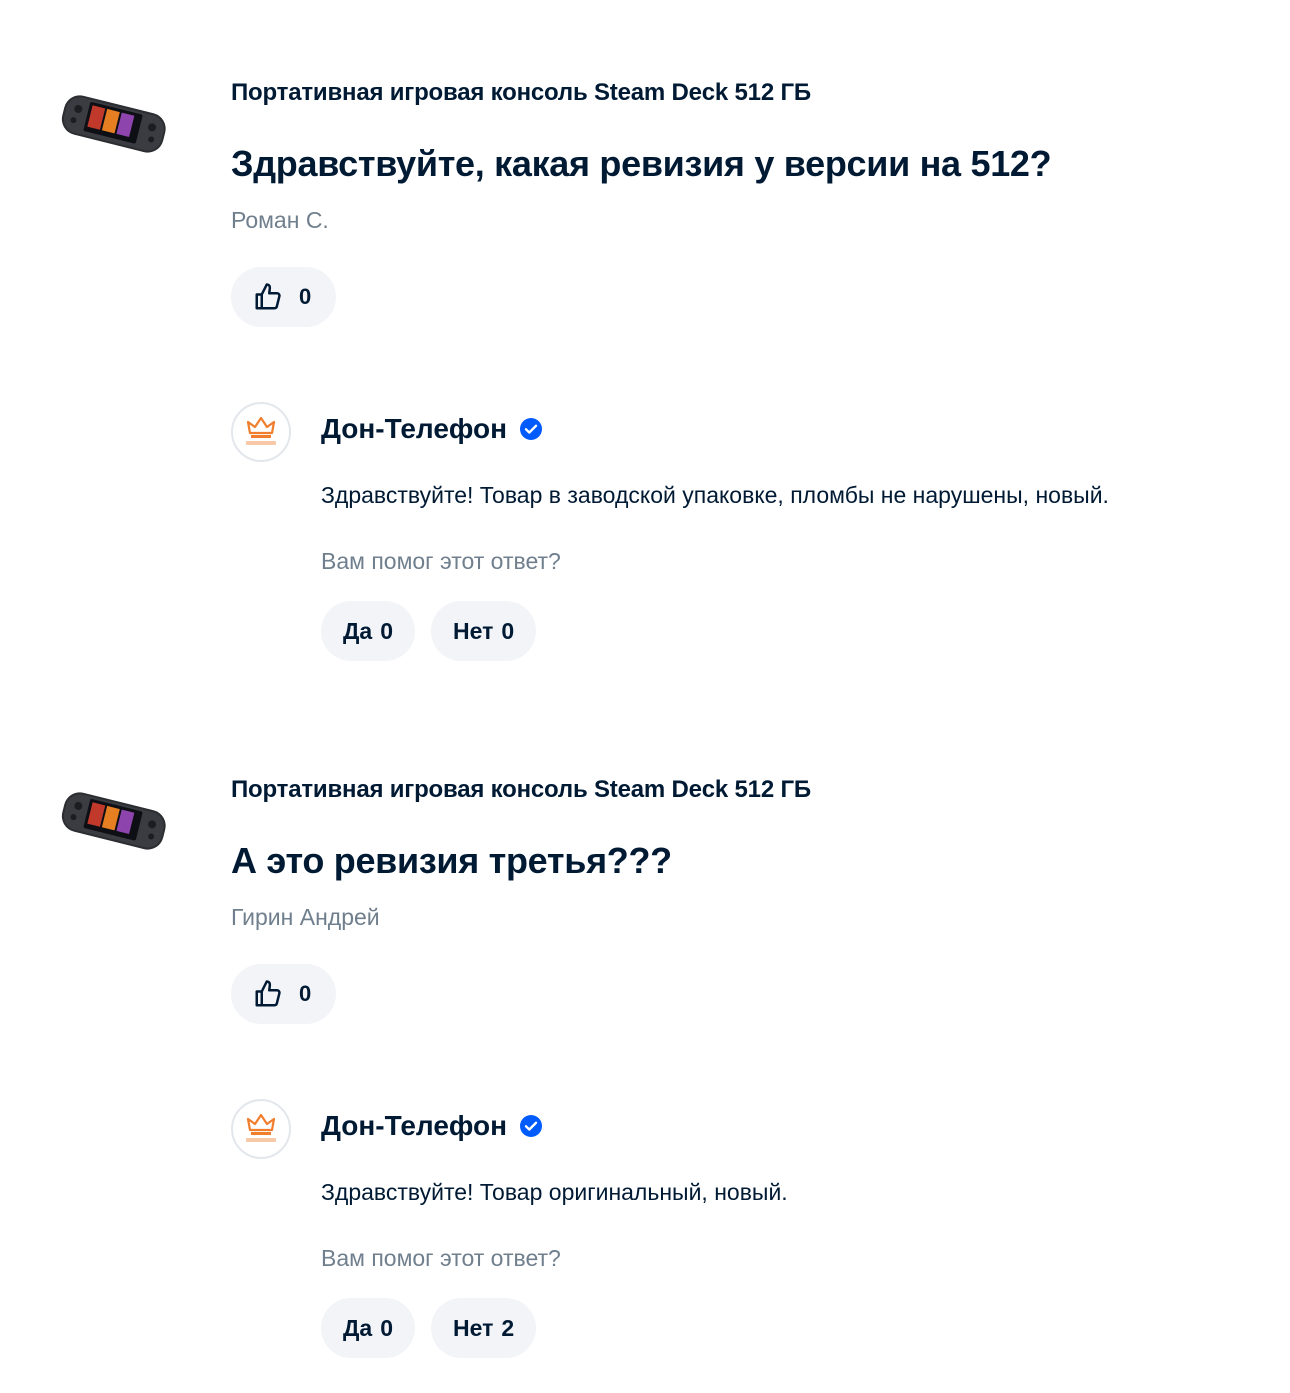  I want to click on question-text: А это ревизия третья???, so click(451, 860).